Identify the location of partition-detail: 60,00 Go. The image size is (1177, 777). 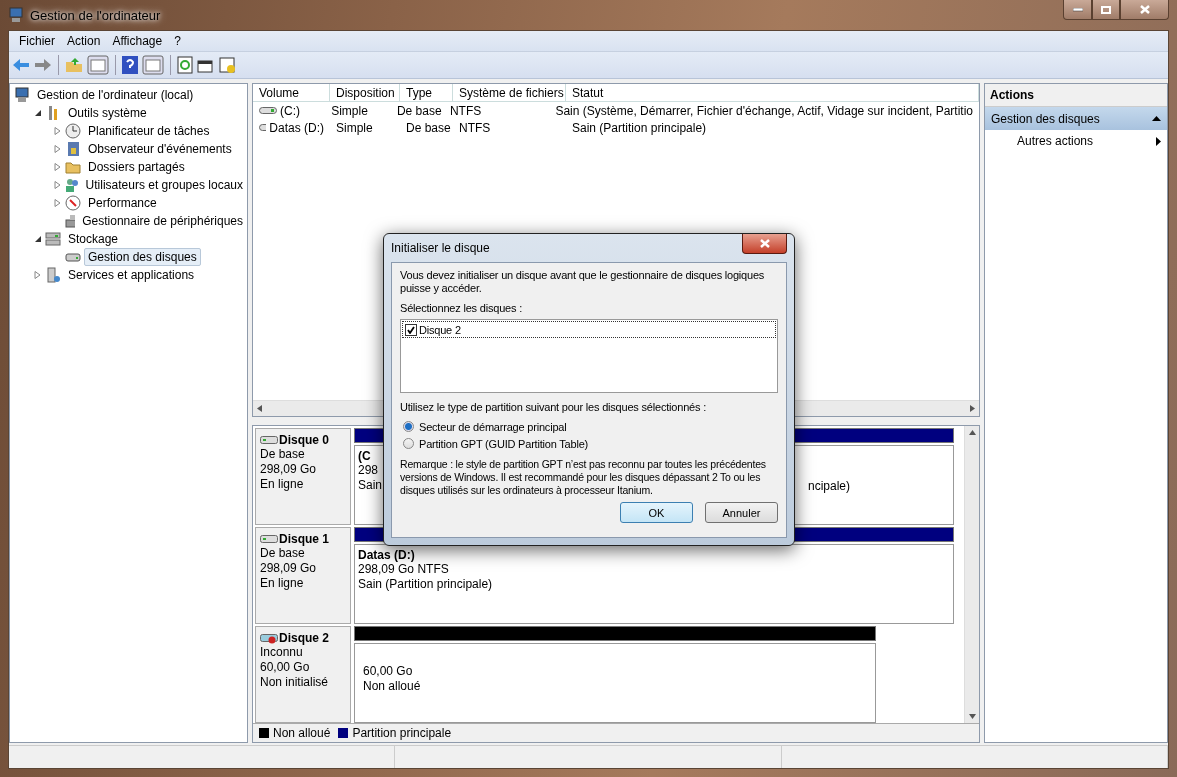
(388, 671).